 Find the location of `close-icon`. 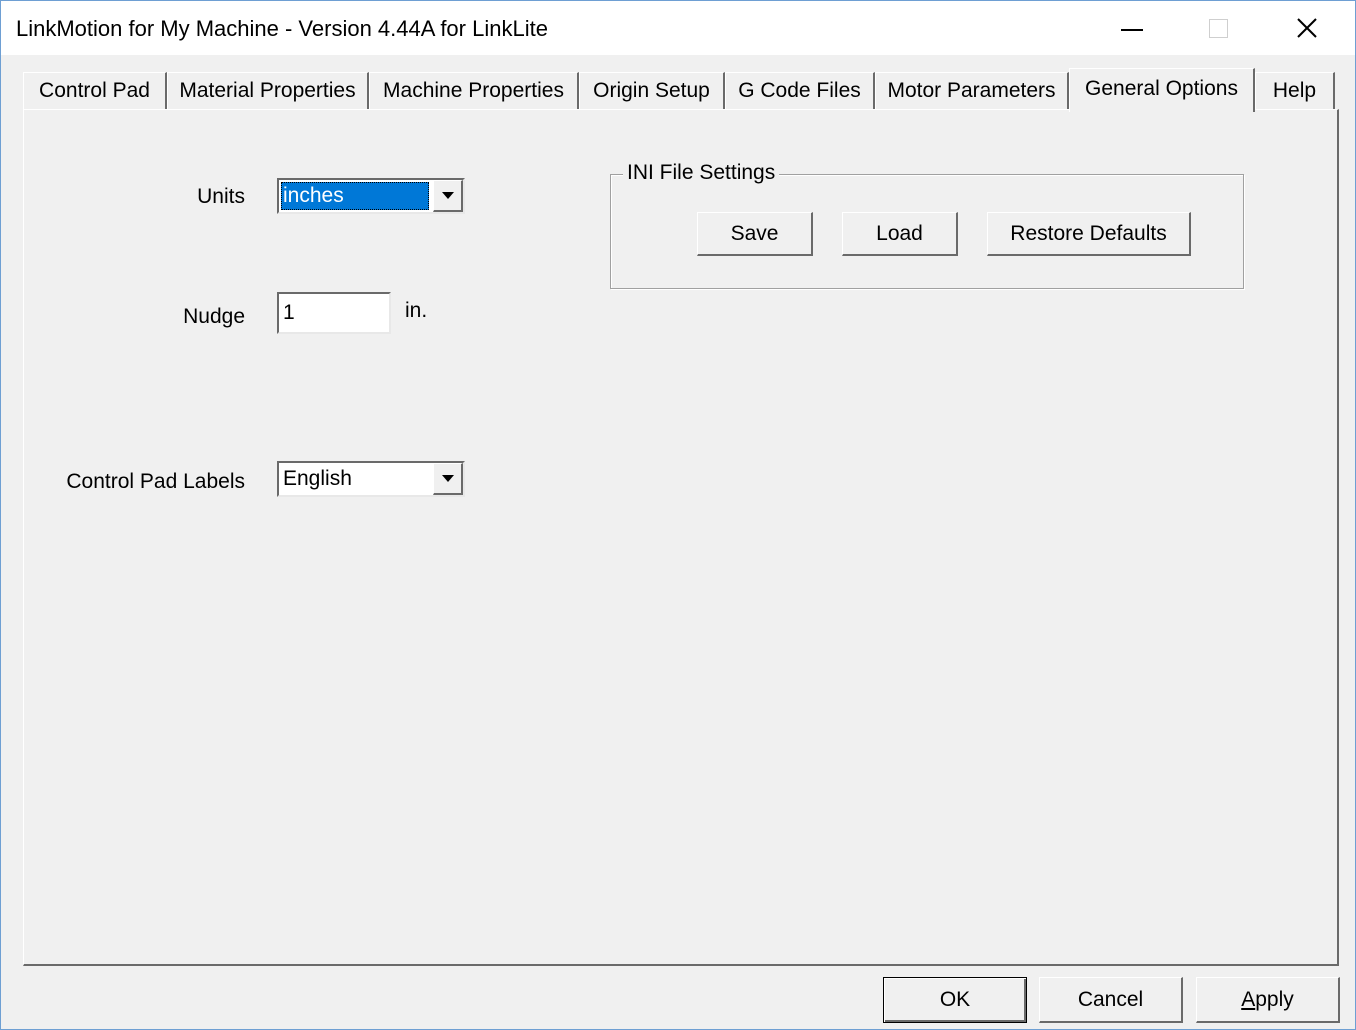

close-icon is located at coordinates (1307, 28).